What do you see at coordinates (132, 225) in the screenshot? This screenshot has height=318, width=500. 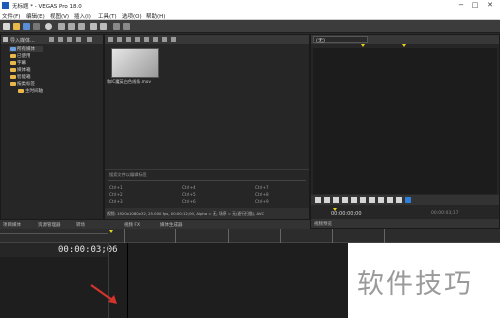 I see `tab-video-fx: 视频 FX` at bounding box center [132, 225].